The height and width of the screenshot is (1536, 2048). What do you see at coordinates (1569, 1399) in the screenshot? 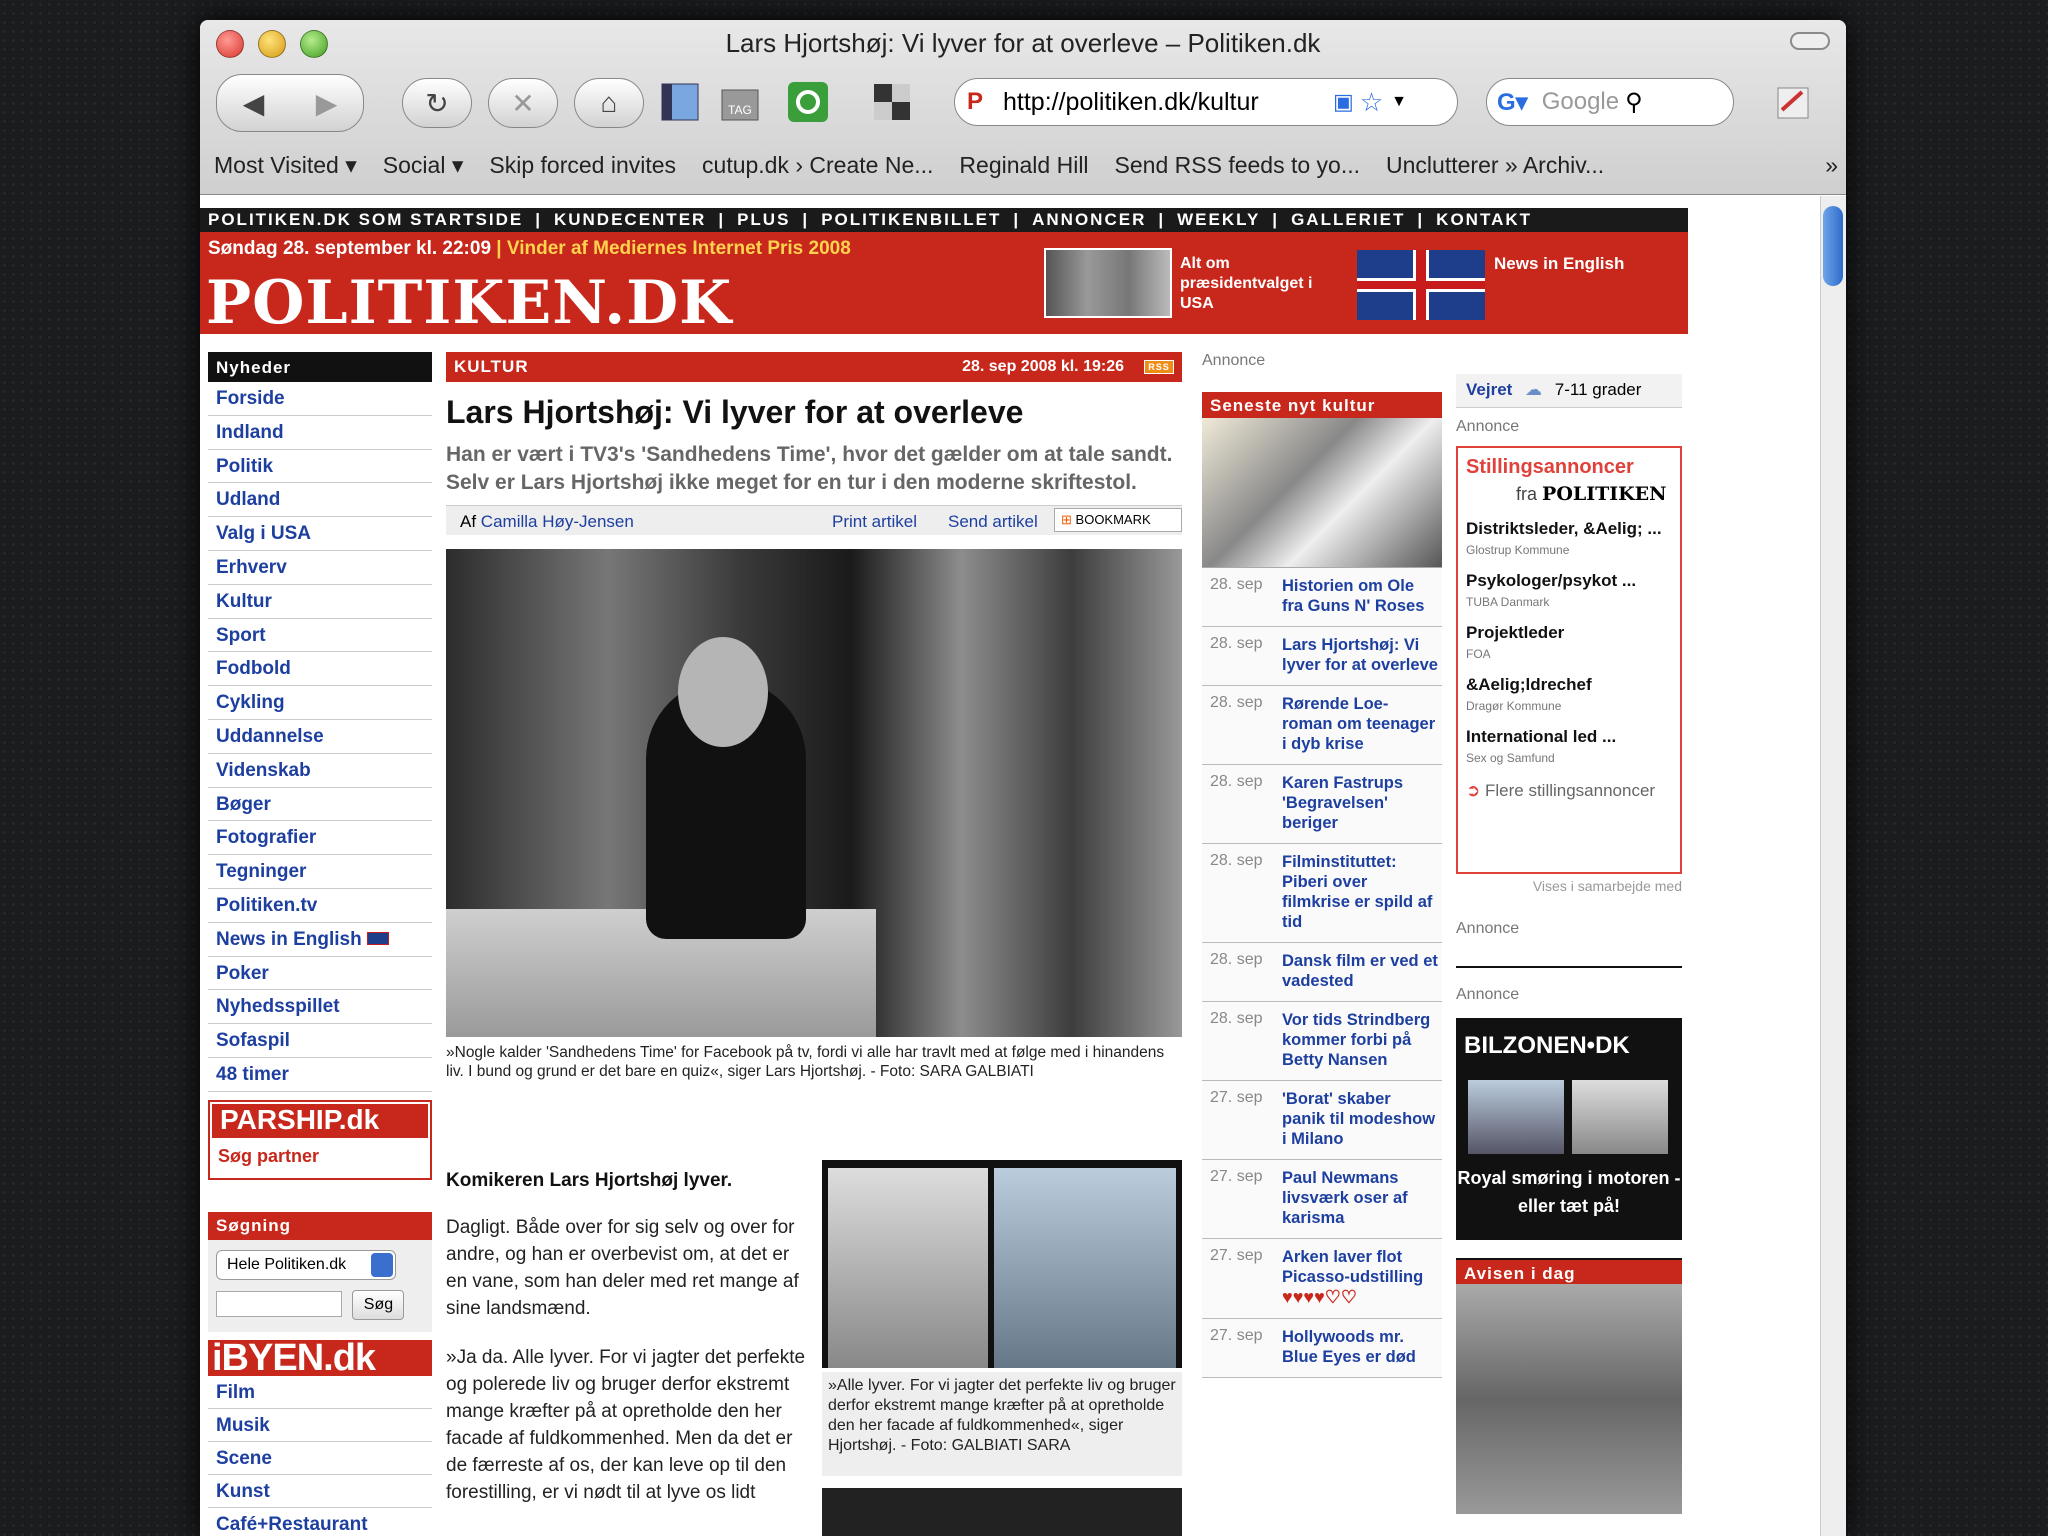
I see `todays-paper-image` at bounding box center [1569, 1399].